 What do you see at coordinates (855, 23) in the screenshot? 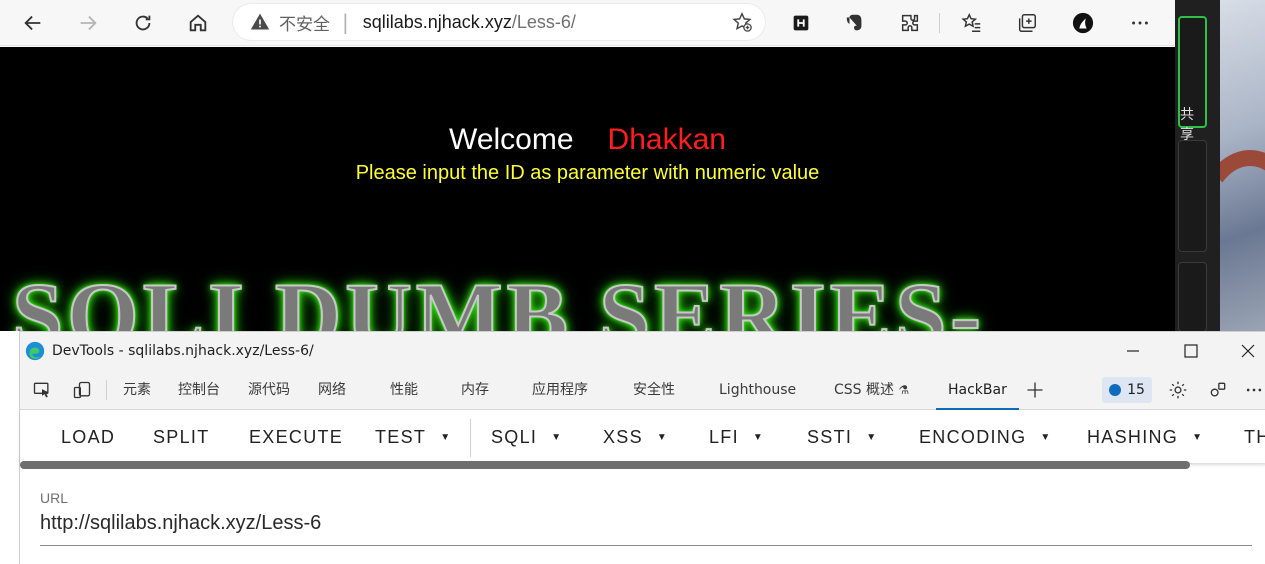
I see `evernote-icon` at bounding box center [855, 23].